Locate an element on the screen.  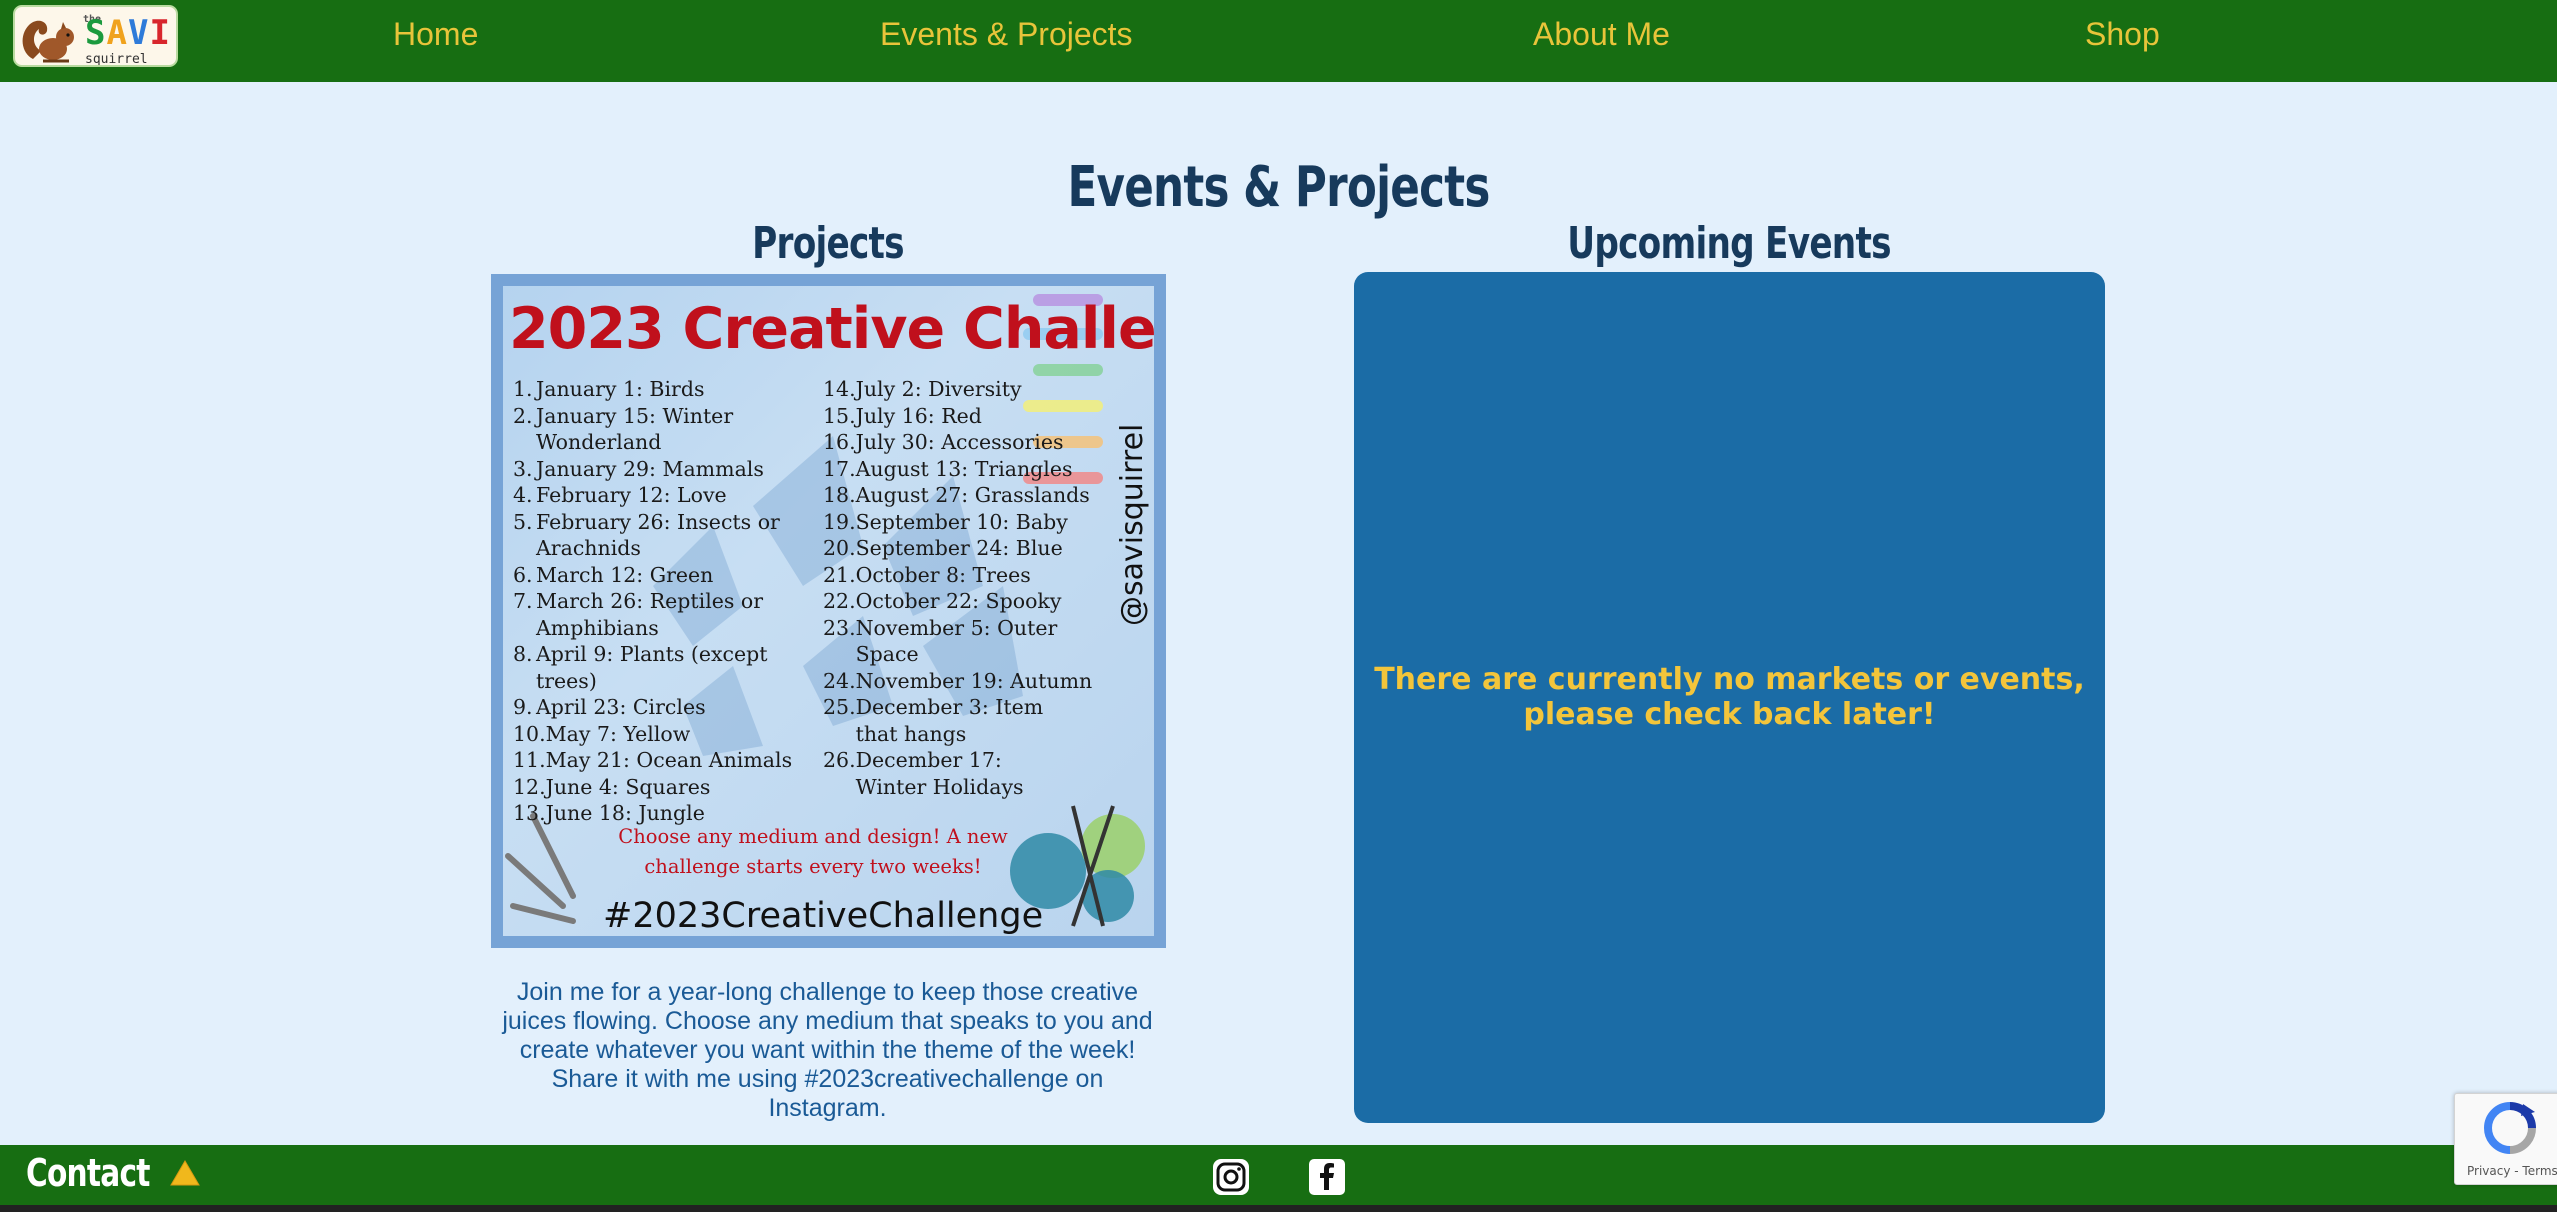
squirrel-logo-icon is located at coordinates (48, 41).